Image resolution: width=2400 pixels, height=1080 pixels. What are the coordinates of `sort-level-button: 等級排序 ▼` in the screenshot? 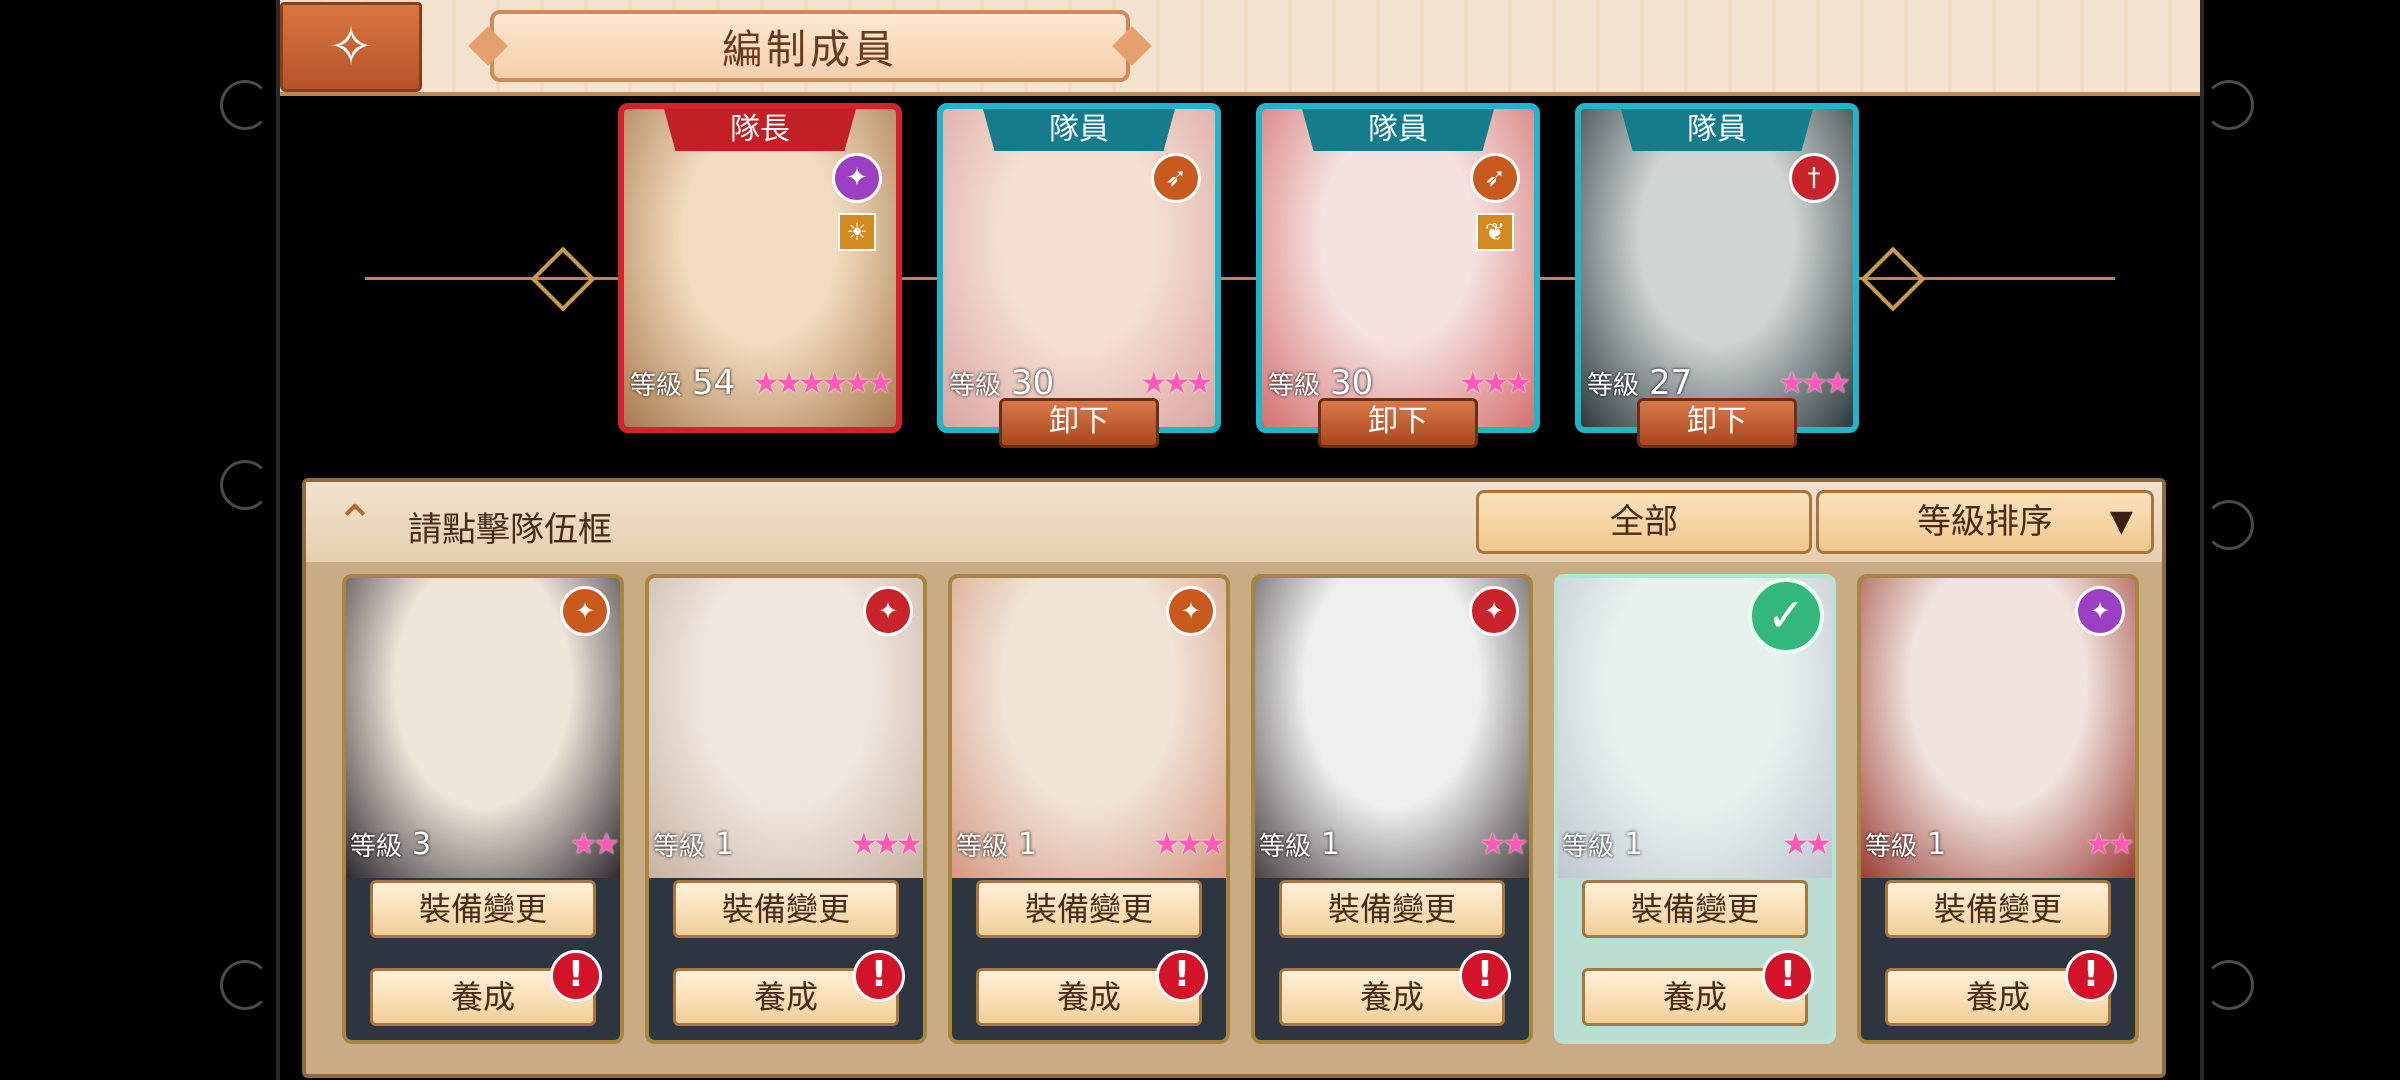 It's located at (1985, 522).